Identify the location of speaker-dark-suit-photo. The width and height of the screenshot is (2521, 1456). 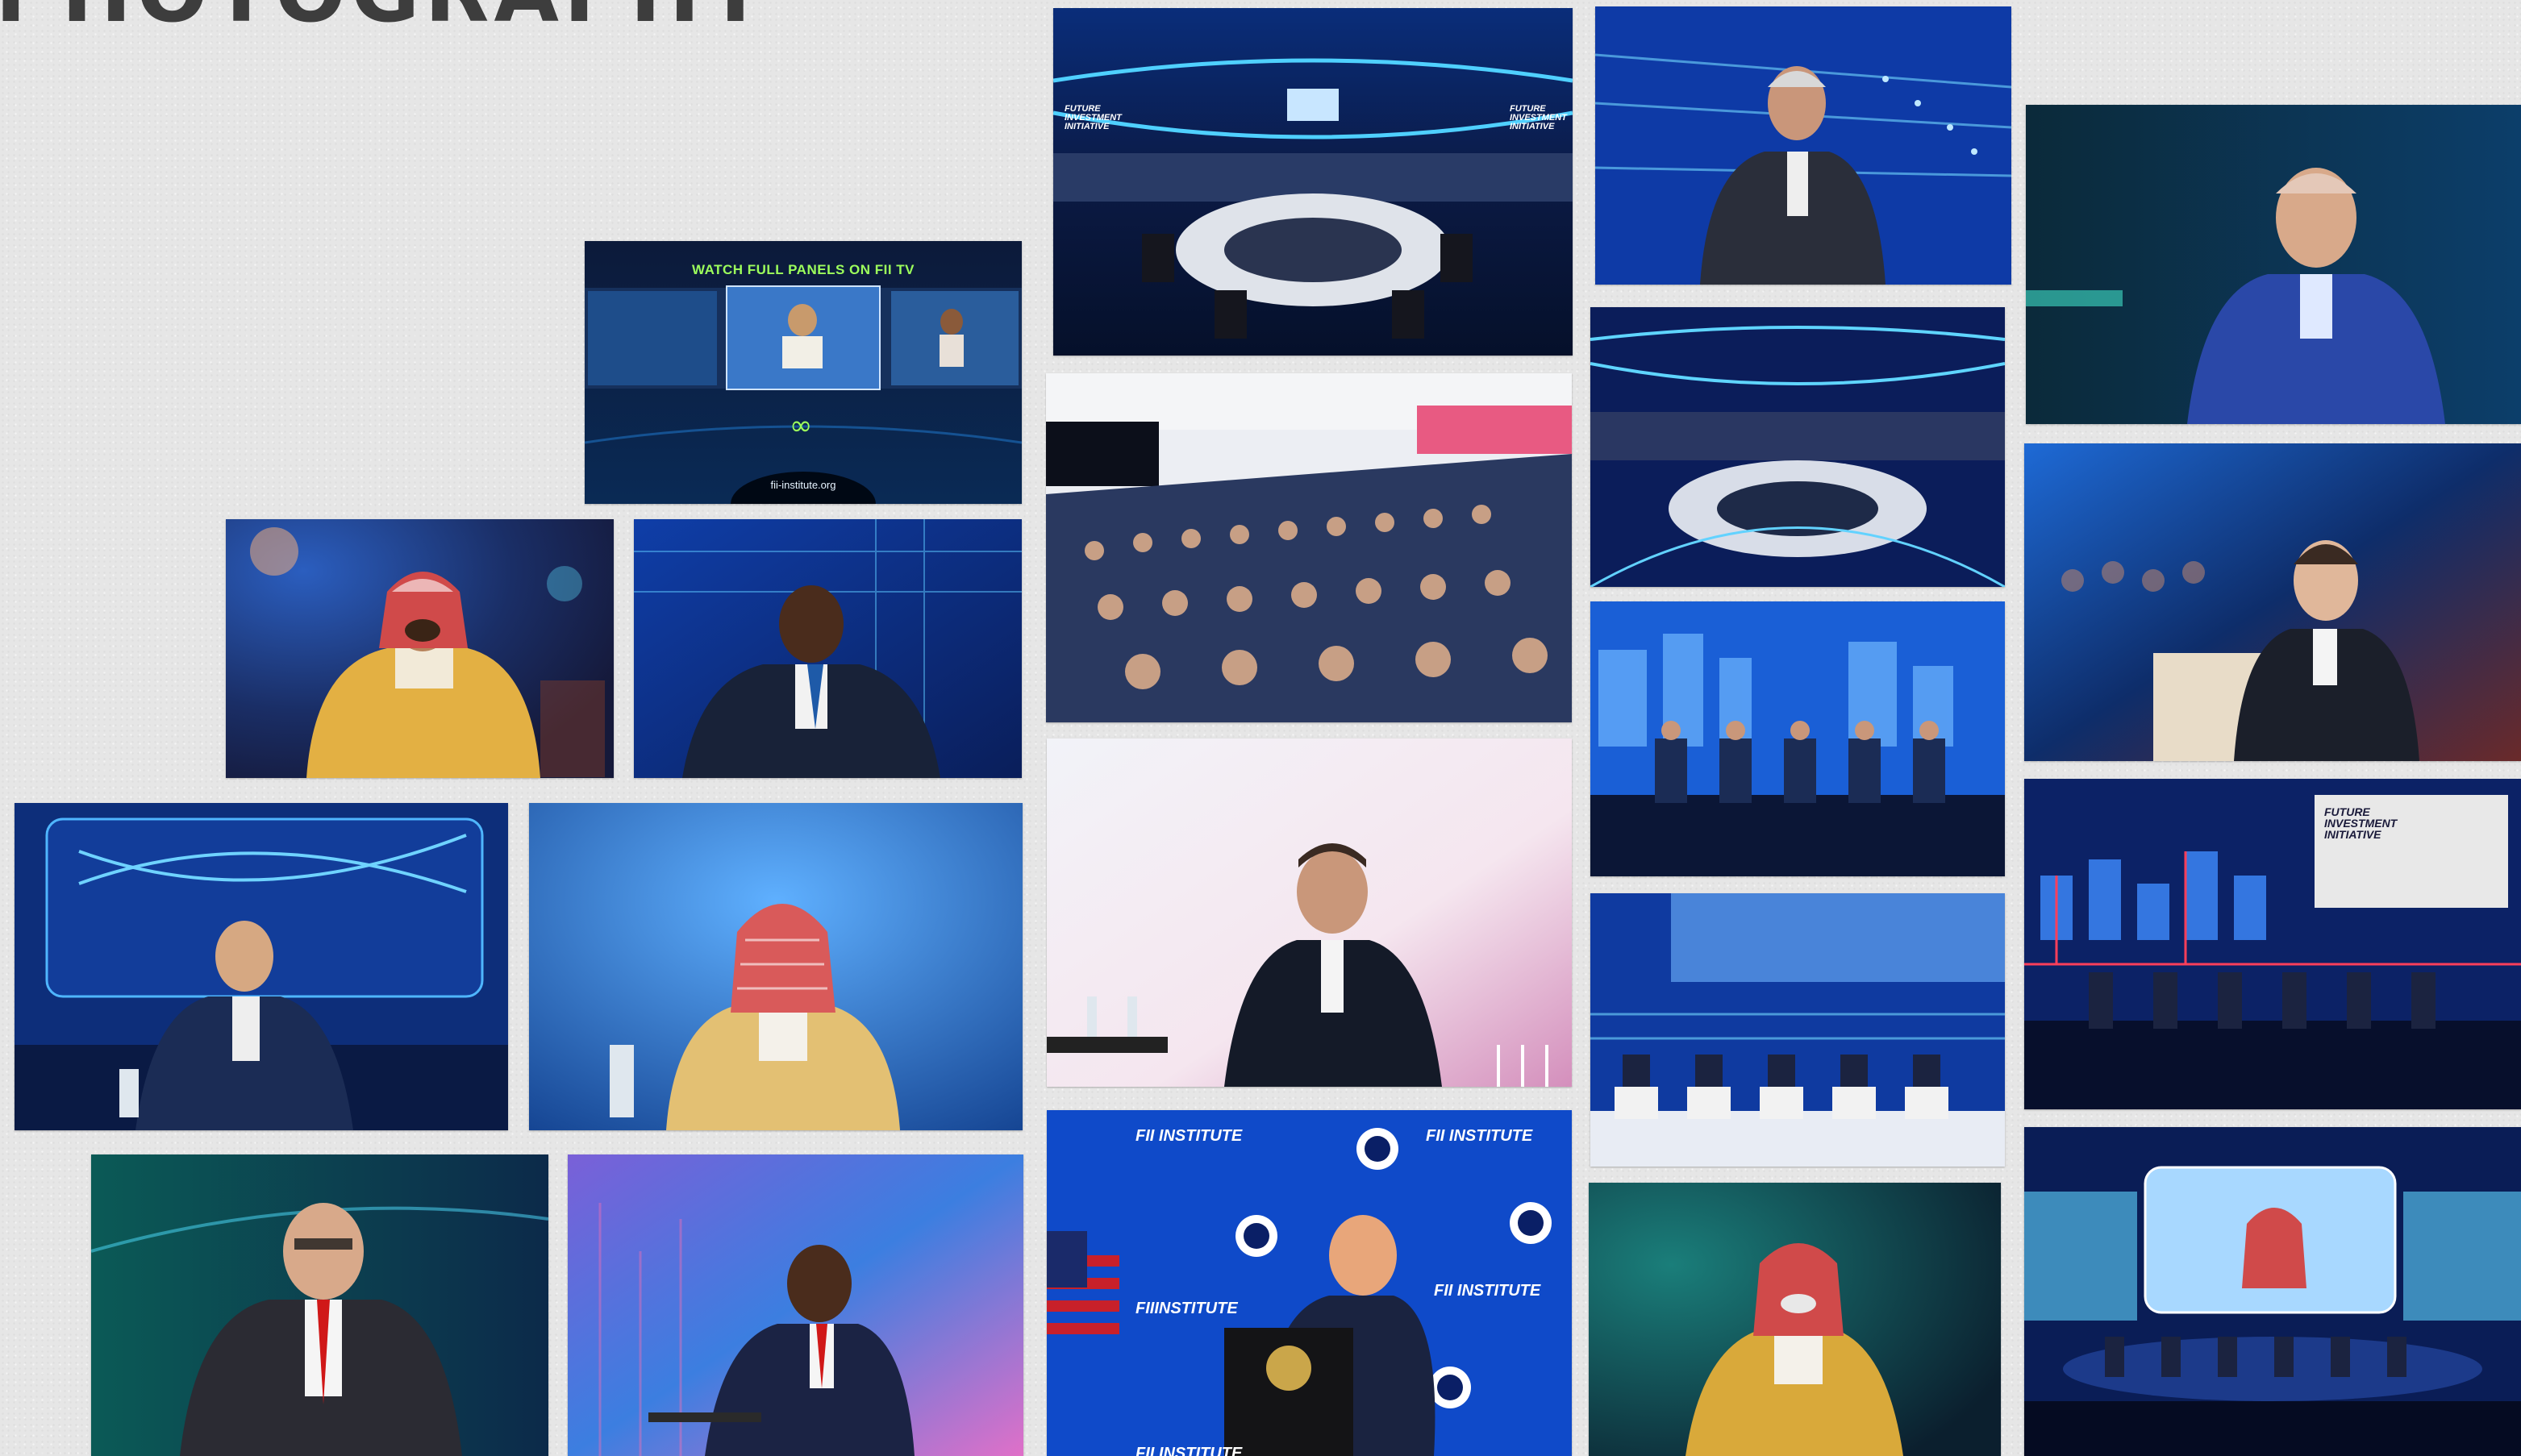
(828, 648).